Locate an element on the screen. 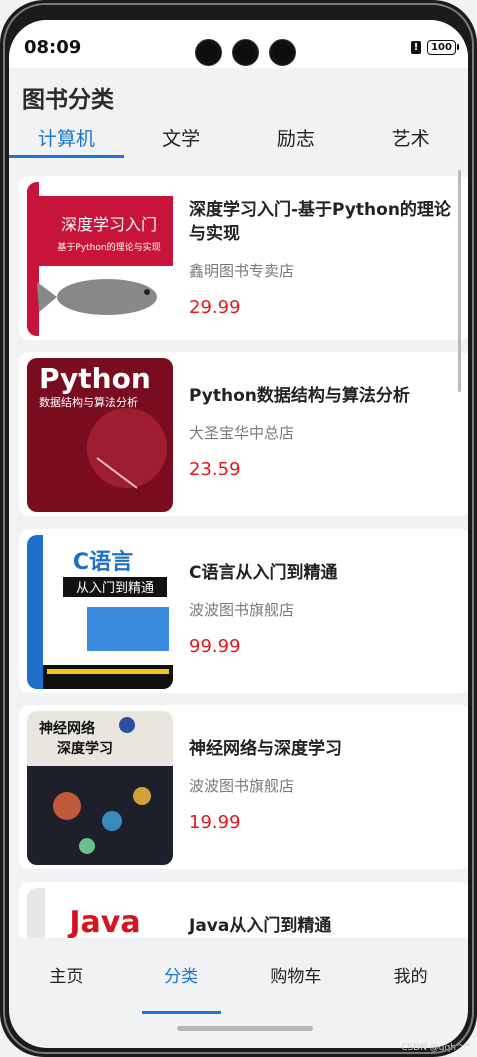  book-title: 神经网络与深度学习 is located at coordinates (324, 749).